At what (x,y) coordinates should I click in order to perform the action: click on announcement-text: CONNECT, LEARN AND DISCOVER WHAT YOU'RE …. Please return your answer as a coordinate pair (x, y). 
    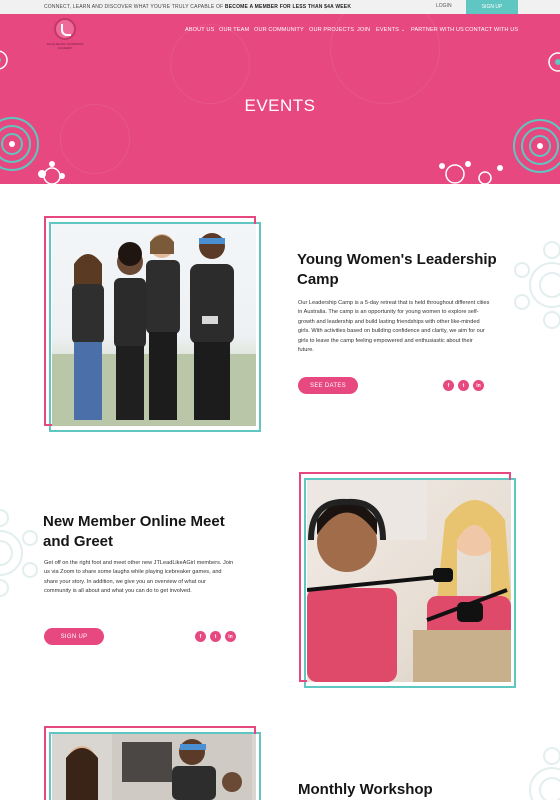
    Looking at the image, I should click on (197, 7).